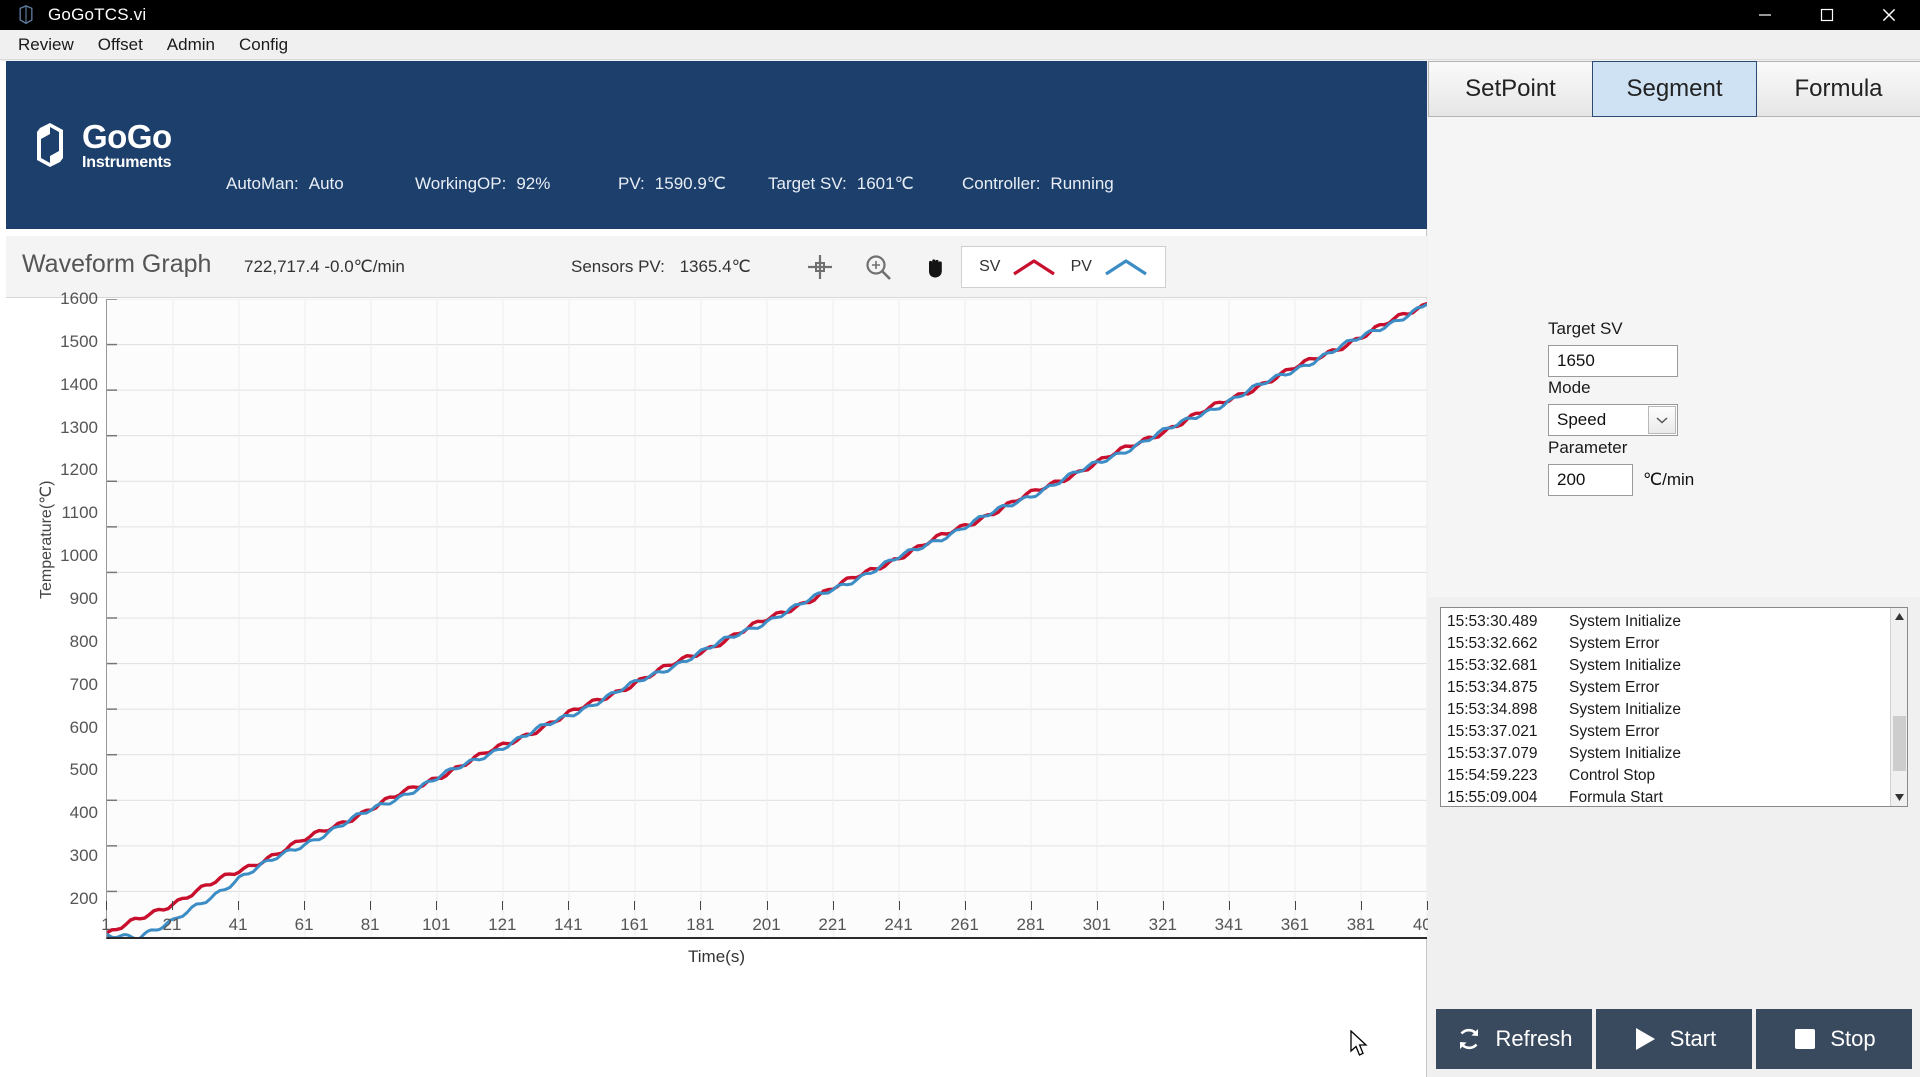  I want to click on status-target-sv-label: Target SV:, so click(807, 183).